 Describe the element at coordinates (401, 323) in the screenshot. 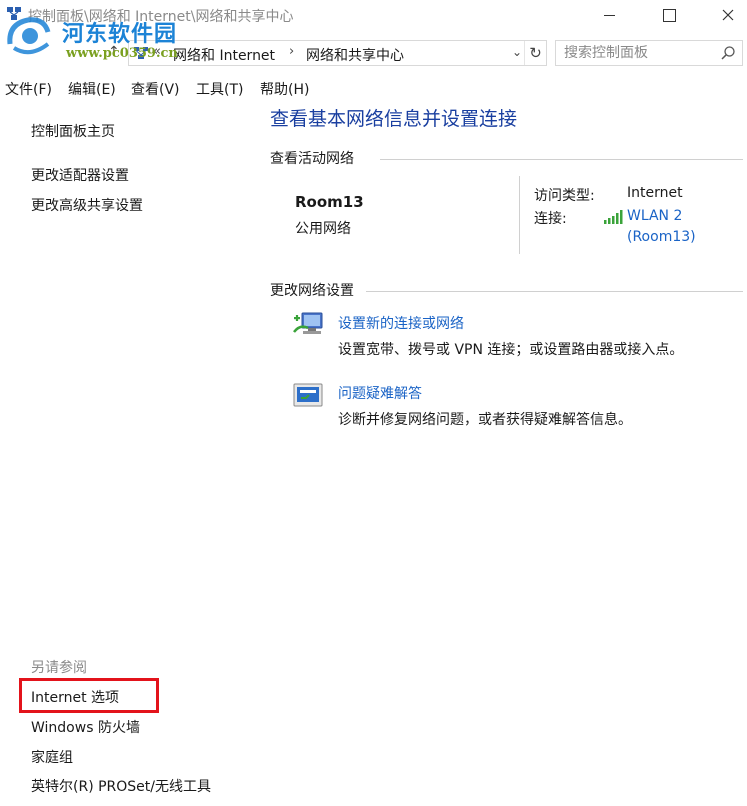

I see `setup-connection-link: 设置新的连接或网络` at that location.